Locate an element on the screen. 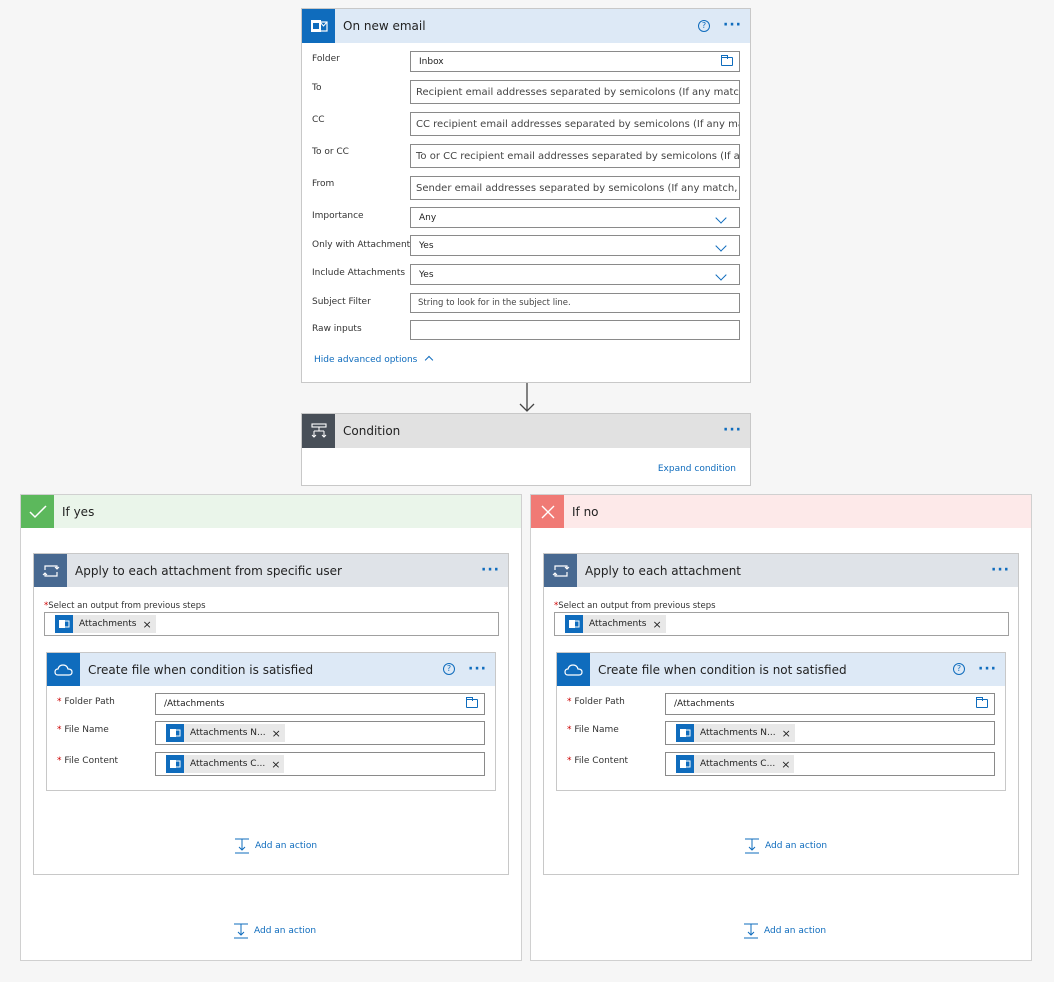 The height and width of the screenshot is (982, 1054). folder-path-value: /Attachments is located at coordinates (194, 704).